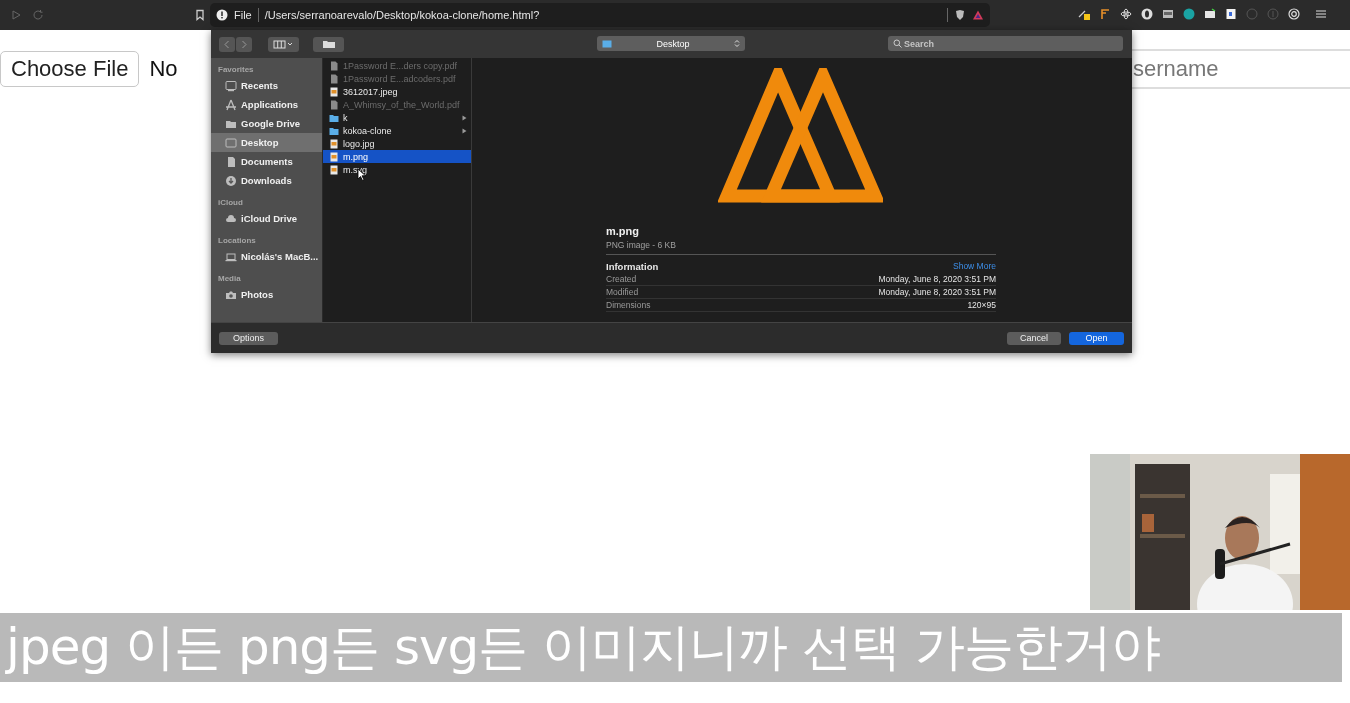  What do you see at coordinates (1147, 14) in the screenshot?
I see `ring-icon` at bounding box center [1147, 14].